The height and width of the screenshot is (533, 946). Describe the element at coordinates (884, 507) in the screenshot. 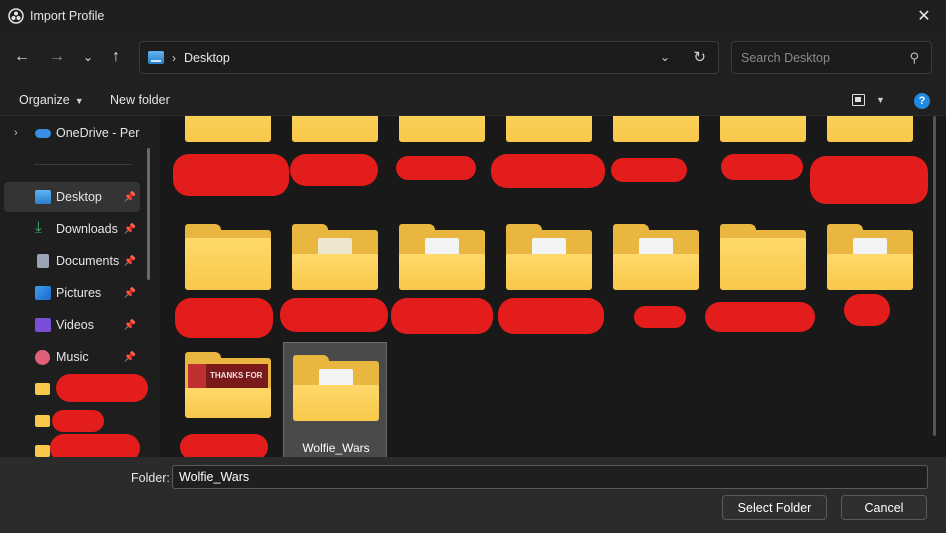

I see `cancel-button: Cancel` at that location.